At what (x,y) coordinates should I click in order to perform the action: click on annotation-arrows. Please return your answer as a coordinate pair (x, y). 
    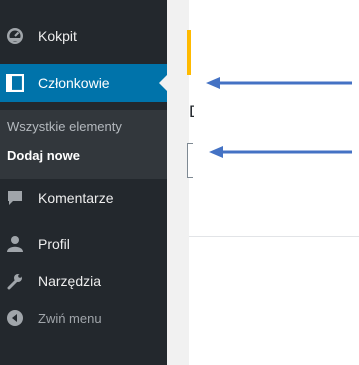
    Looking at the image, I should click on (279, 117).